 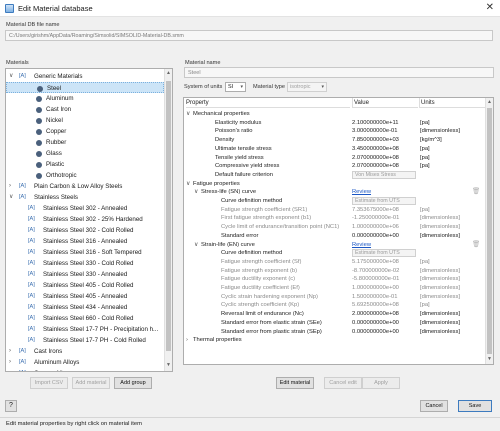 What do you see at coordinates (85, 153) in the screenshot?
I see `tree-item: Glass` at bounding box center [85, 153].